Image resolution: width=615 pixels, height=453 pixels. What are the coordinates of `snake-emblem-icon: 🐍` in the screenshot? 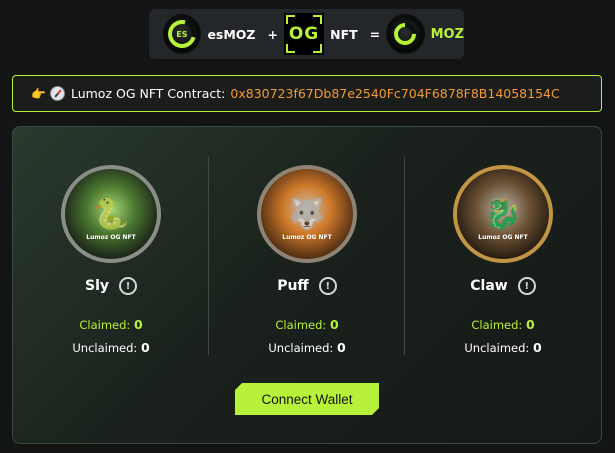 It's located at (111, 214).